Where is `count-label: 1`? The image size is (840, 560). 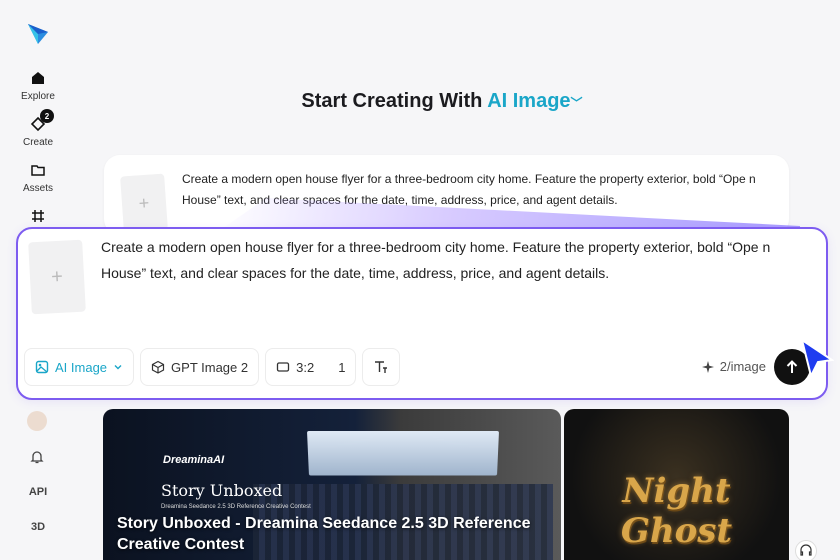 count-label: 1 is located at coordinates (342, 367).